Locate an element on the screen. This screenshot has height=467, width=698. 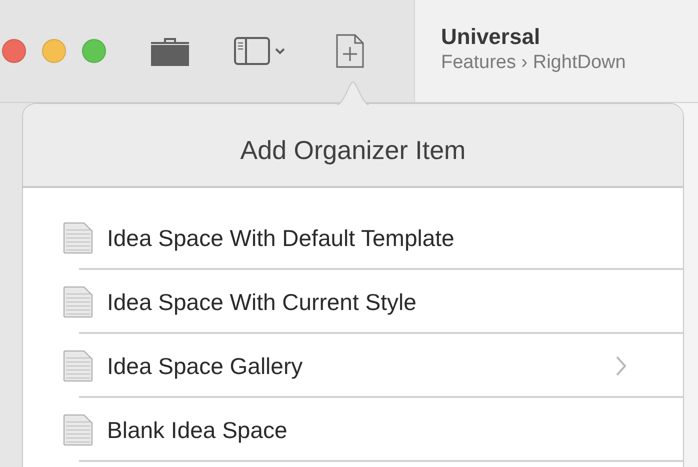
menu-item: Blank Idea Space is located at coordinates (353, 430).